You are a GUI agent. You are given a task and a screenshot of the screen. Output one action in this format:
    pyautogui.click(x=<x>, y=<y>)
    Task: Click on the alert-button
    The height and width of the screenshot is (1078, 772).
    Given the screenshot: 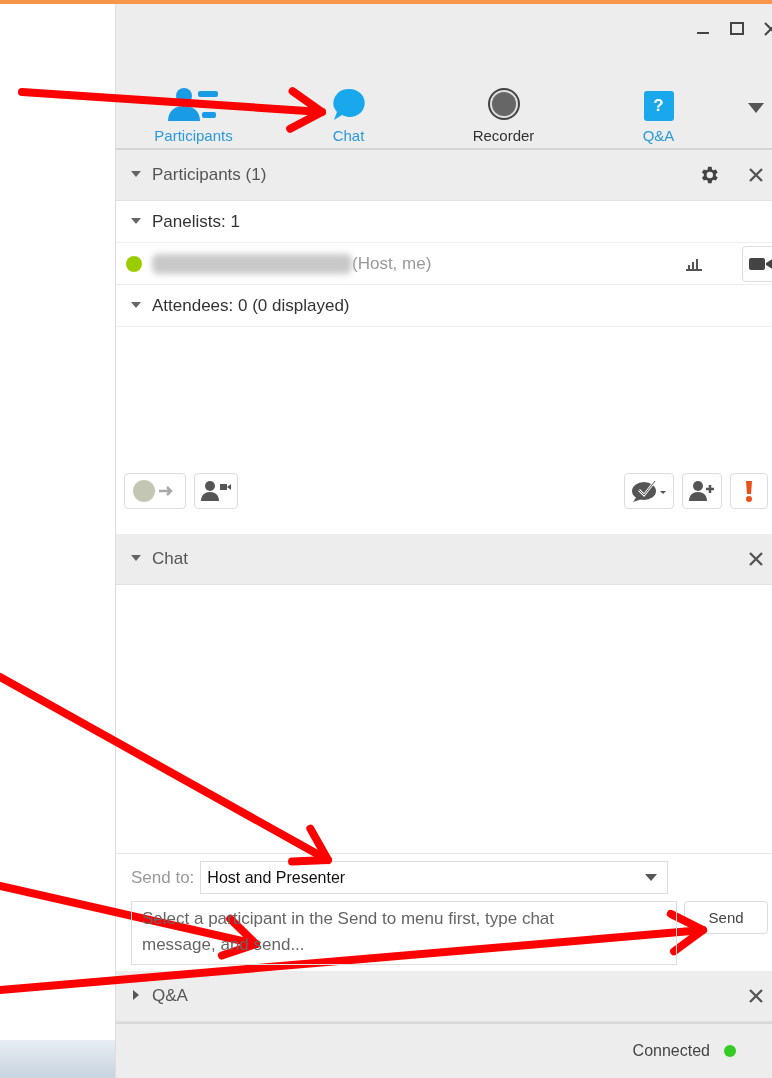 What is the action you would take?
    pyautogui.click(x=749, y=491)
    